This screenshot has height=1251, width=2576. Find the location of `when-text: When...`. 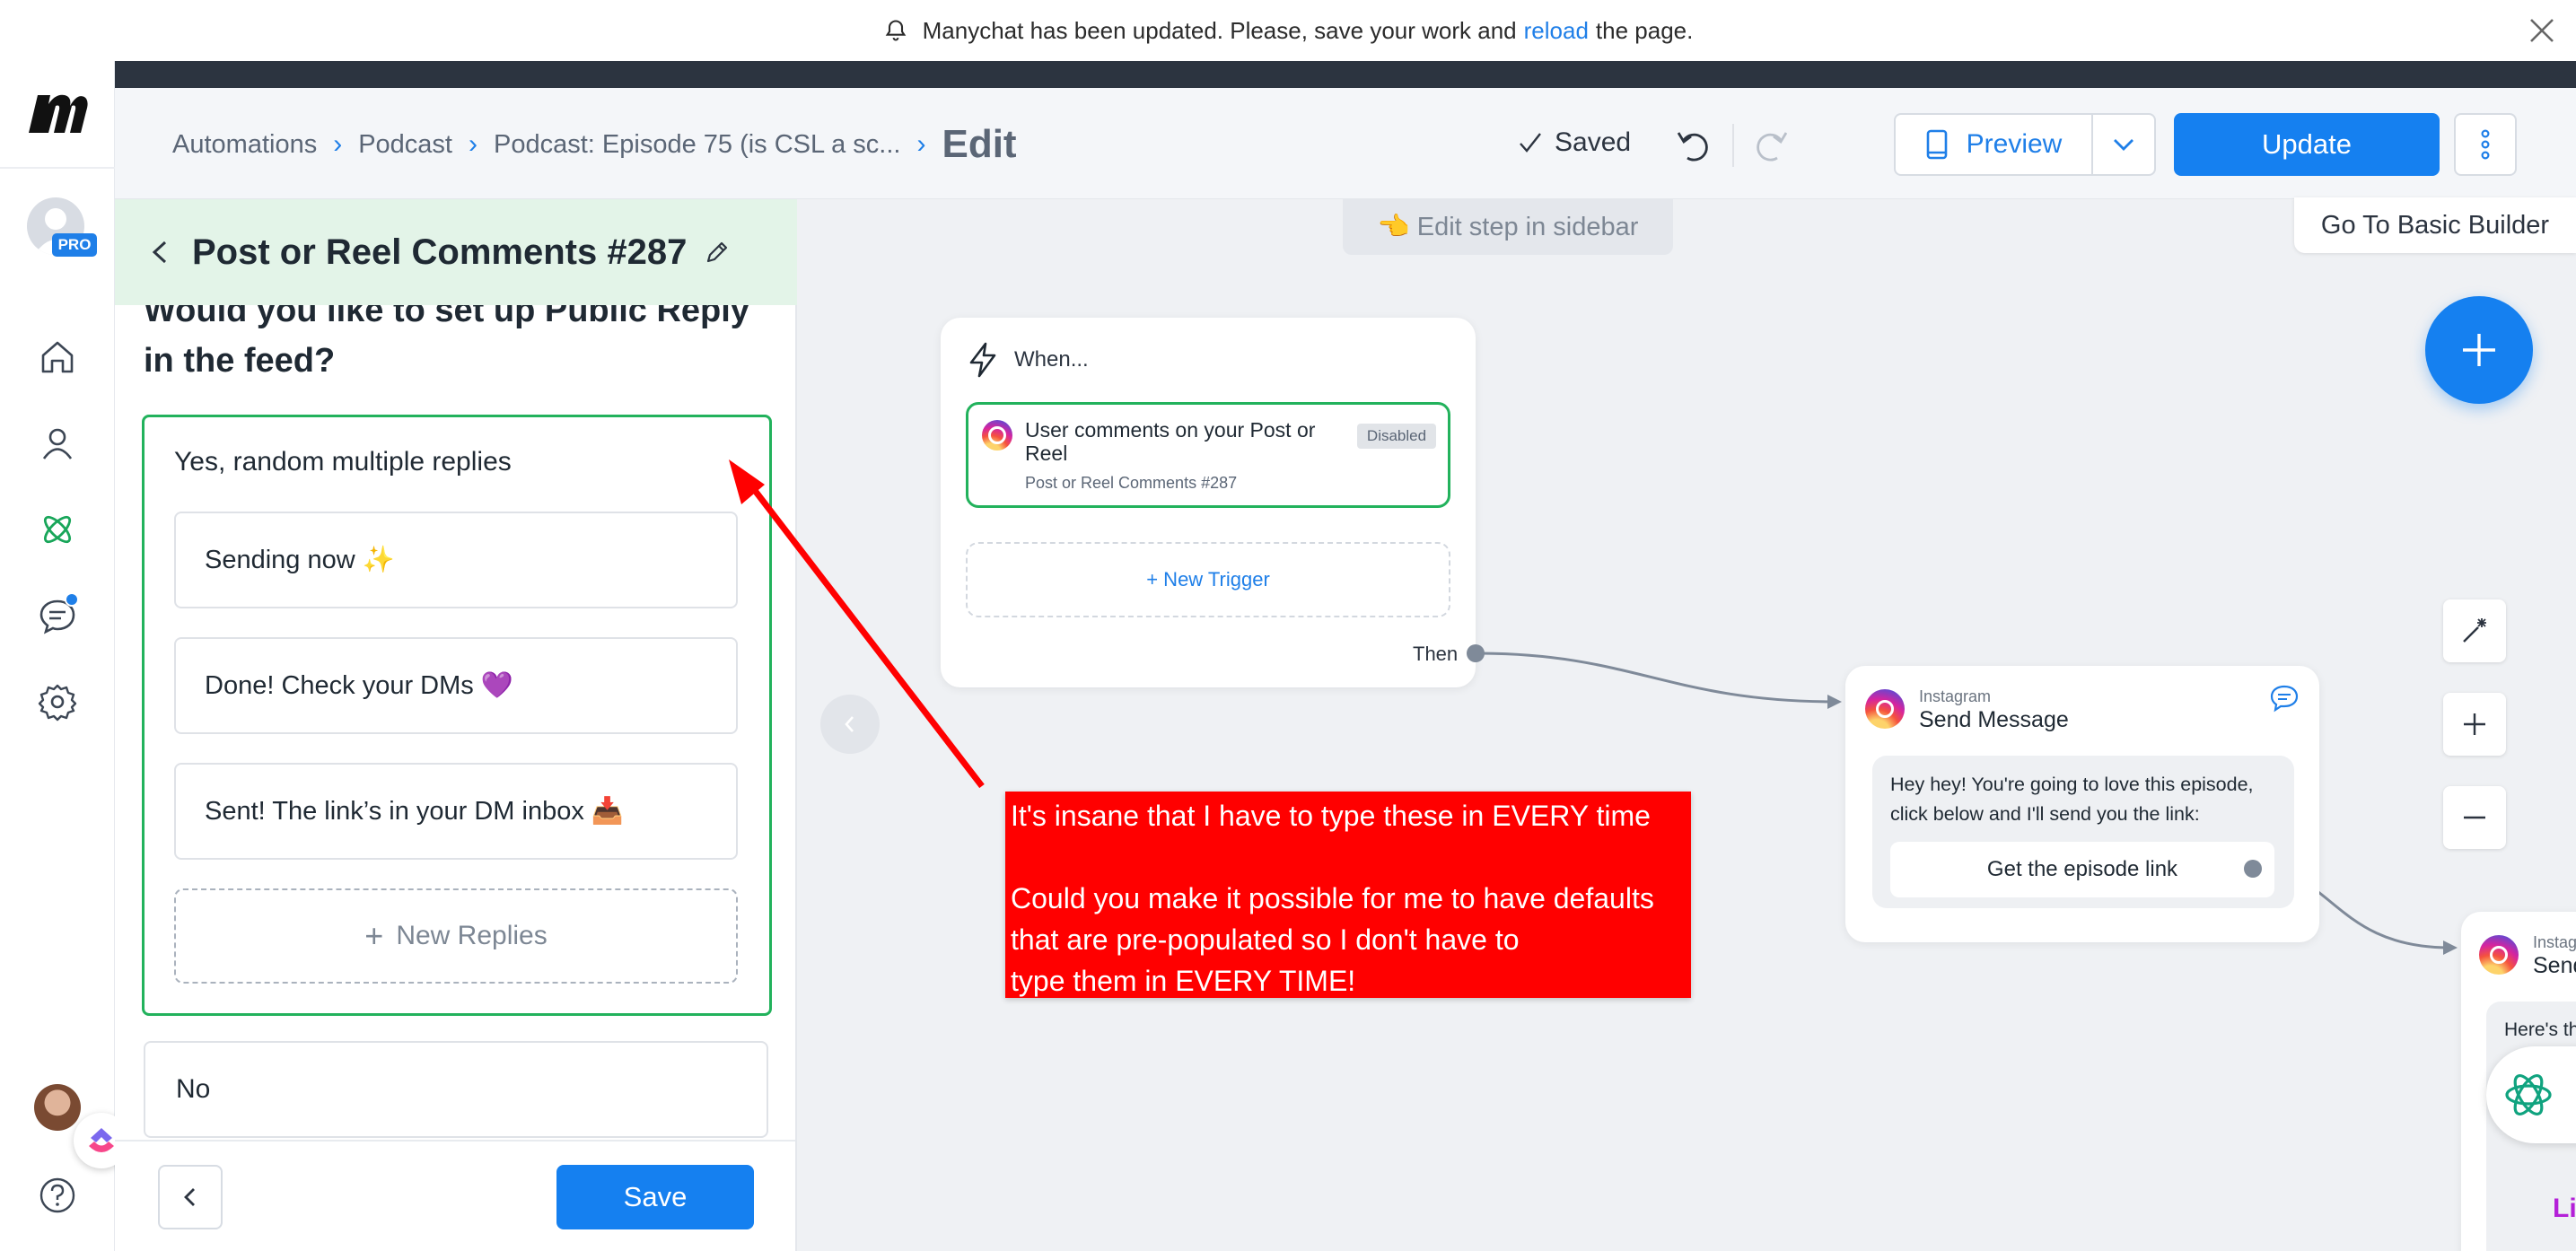

when-text: When... is located at coordinates (1051, 360).